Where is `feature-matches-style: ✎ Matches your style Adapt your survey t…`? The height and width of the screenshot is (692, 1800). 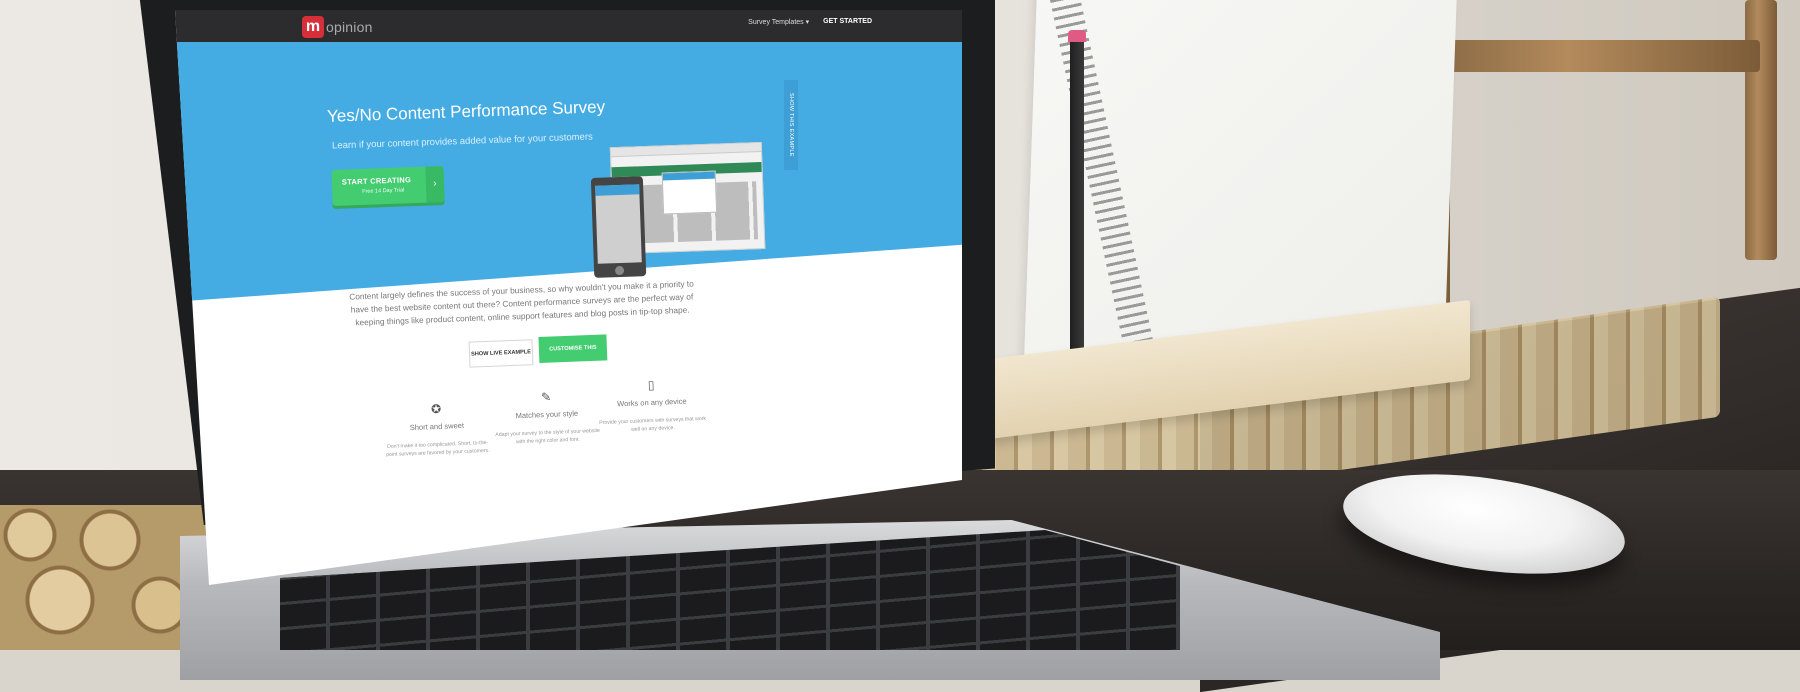 feature-matches-style: ✎ Matches your style Adapt your survey t… is located at coordinates (547, 417).